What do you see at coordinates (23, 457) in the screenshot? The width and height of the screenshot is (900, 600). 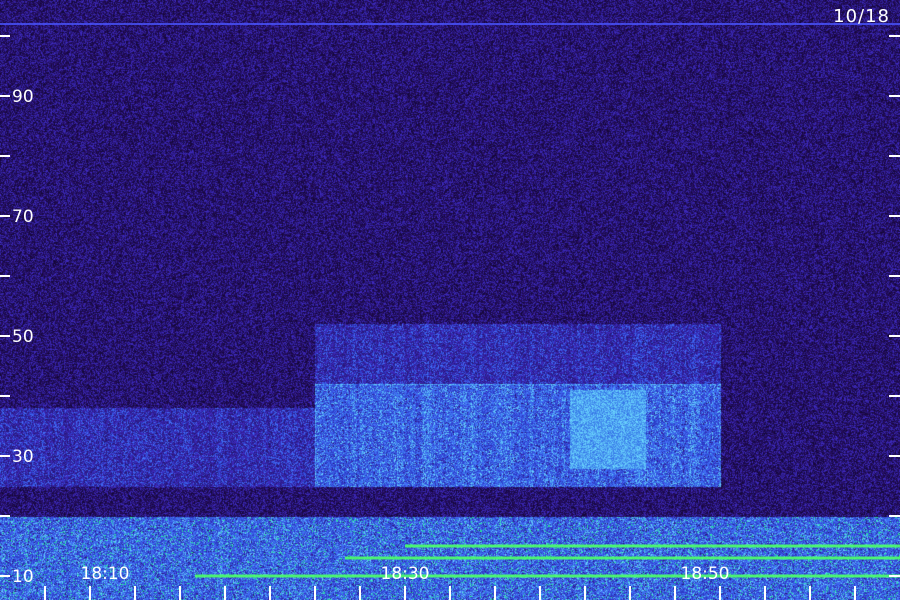 I see `y-tick-label-30: 30` at bounding box center [23, 457].